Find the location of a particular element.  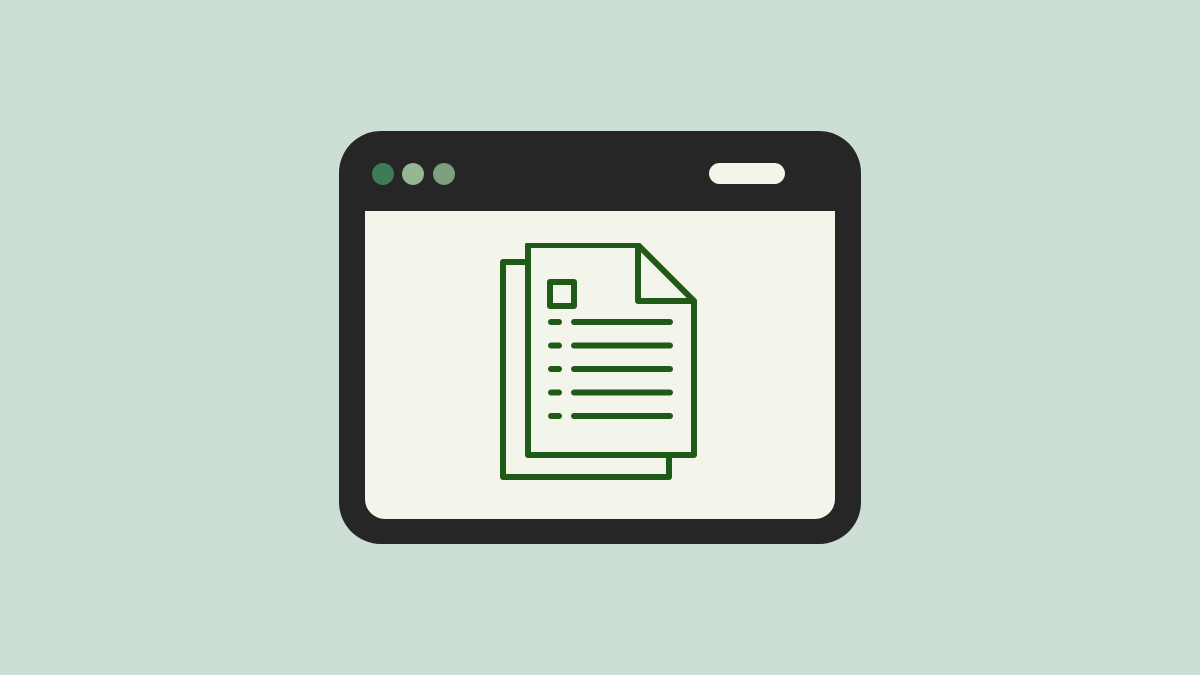

maximize-dot-icon is located at coordinates (444, 174).